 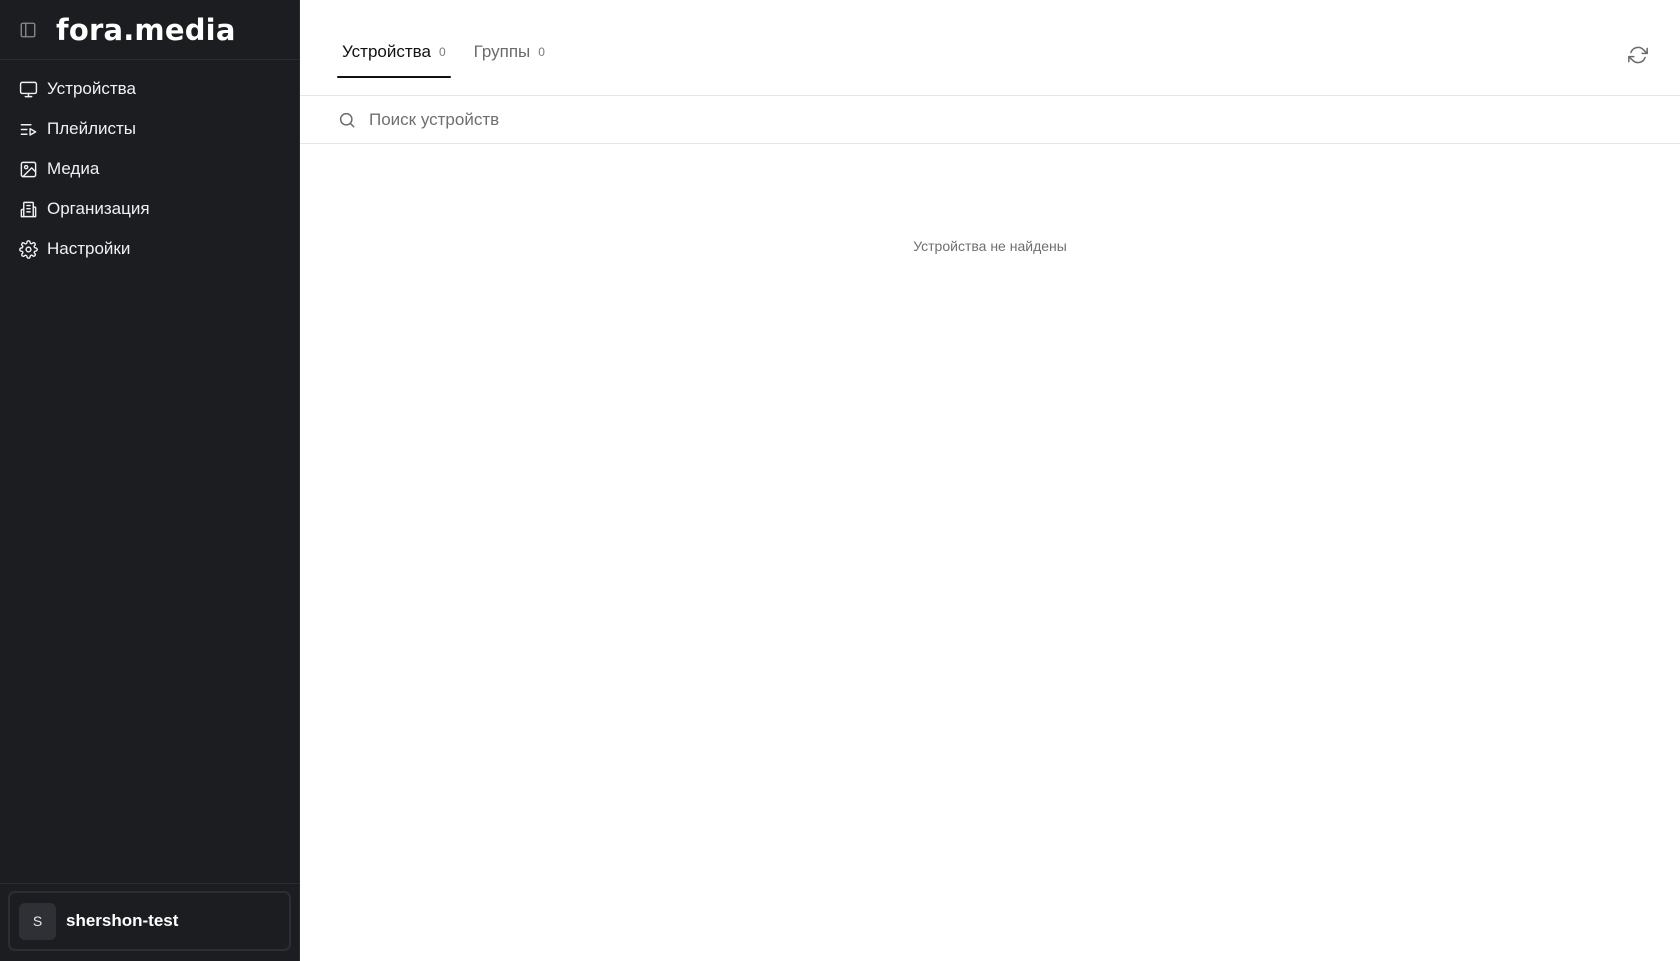 I want to click on tab-devices: Устройства 0, so click(x=394, y=58).